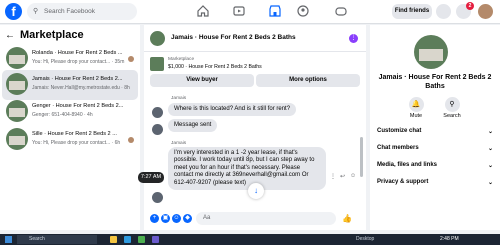 The image size is (500, 245). Describe the element at coordinates (435, 82) in the screenshot. I see `conversation-title: Jamais · House For Rent 2 Beds 2 Baths` at that location.